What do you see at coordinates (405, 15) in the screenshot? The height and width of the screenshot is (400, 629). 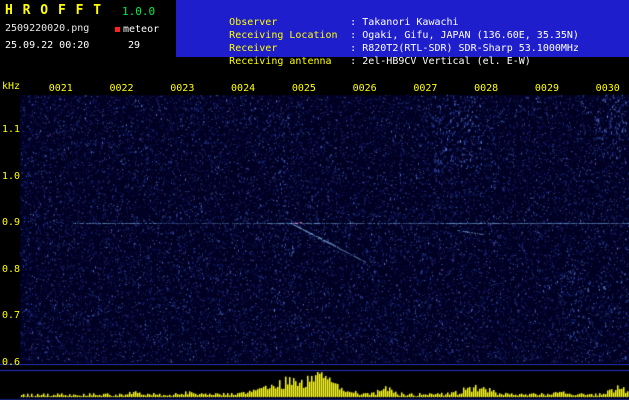 I see `info-row: Observer : Takanori Kawachi` at bounding box center [405, 15].